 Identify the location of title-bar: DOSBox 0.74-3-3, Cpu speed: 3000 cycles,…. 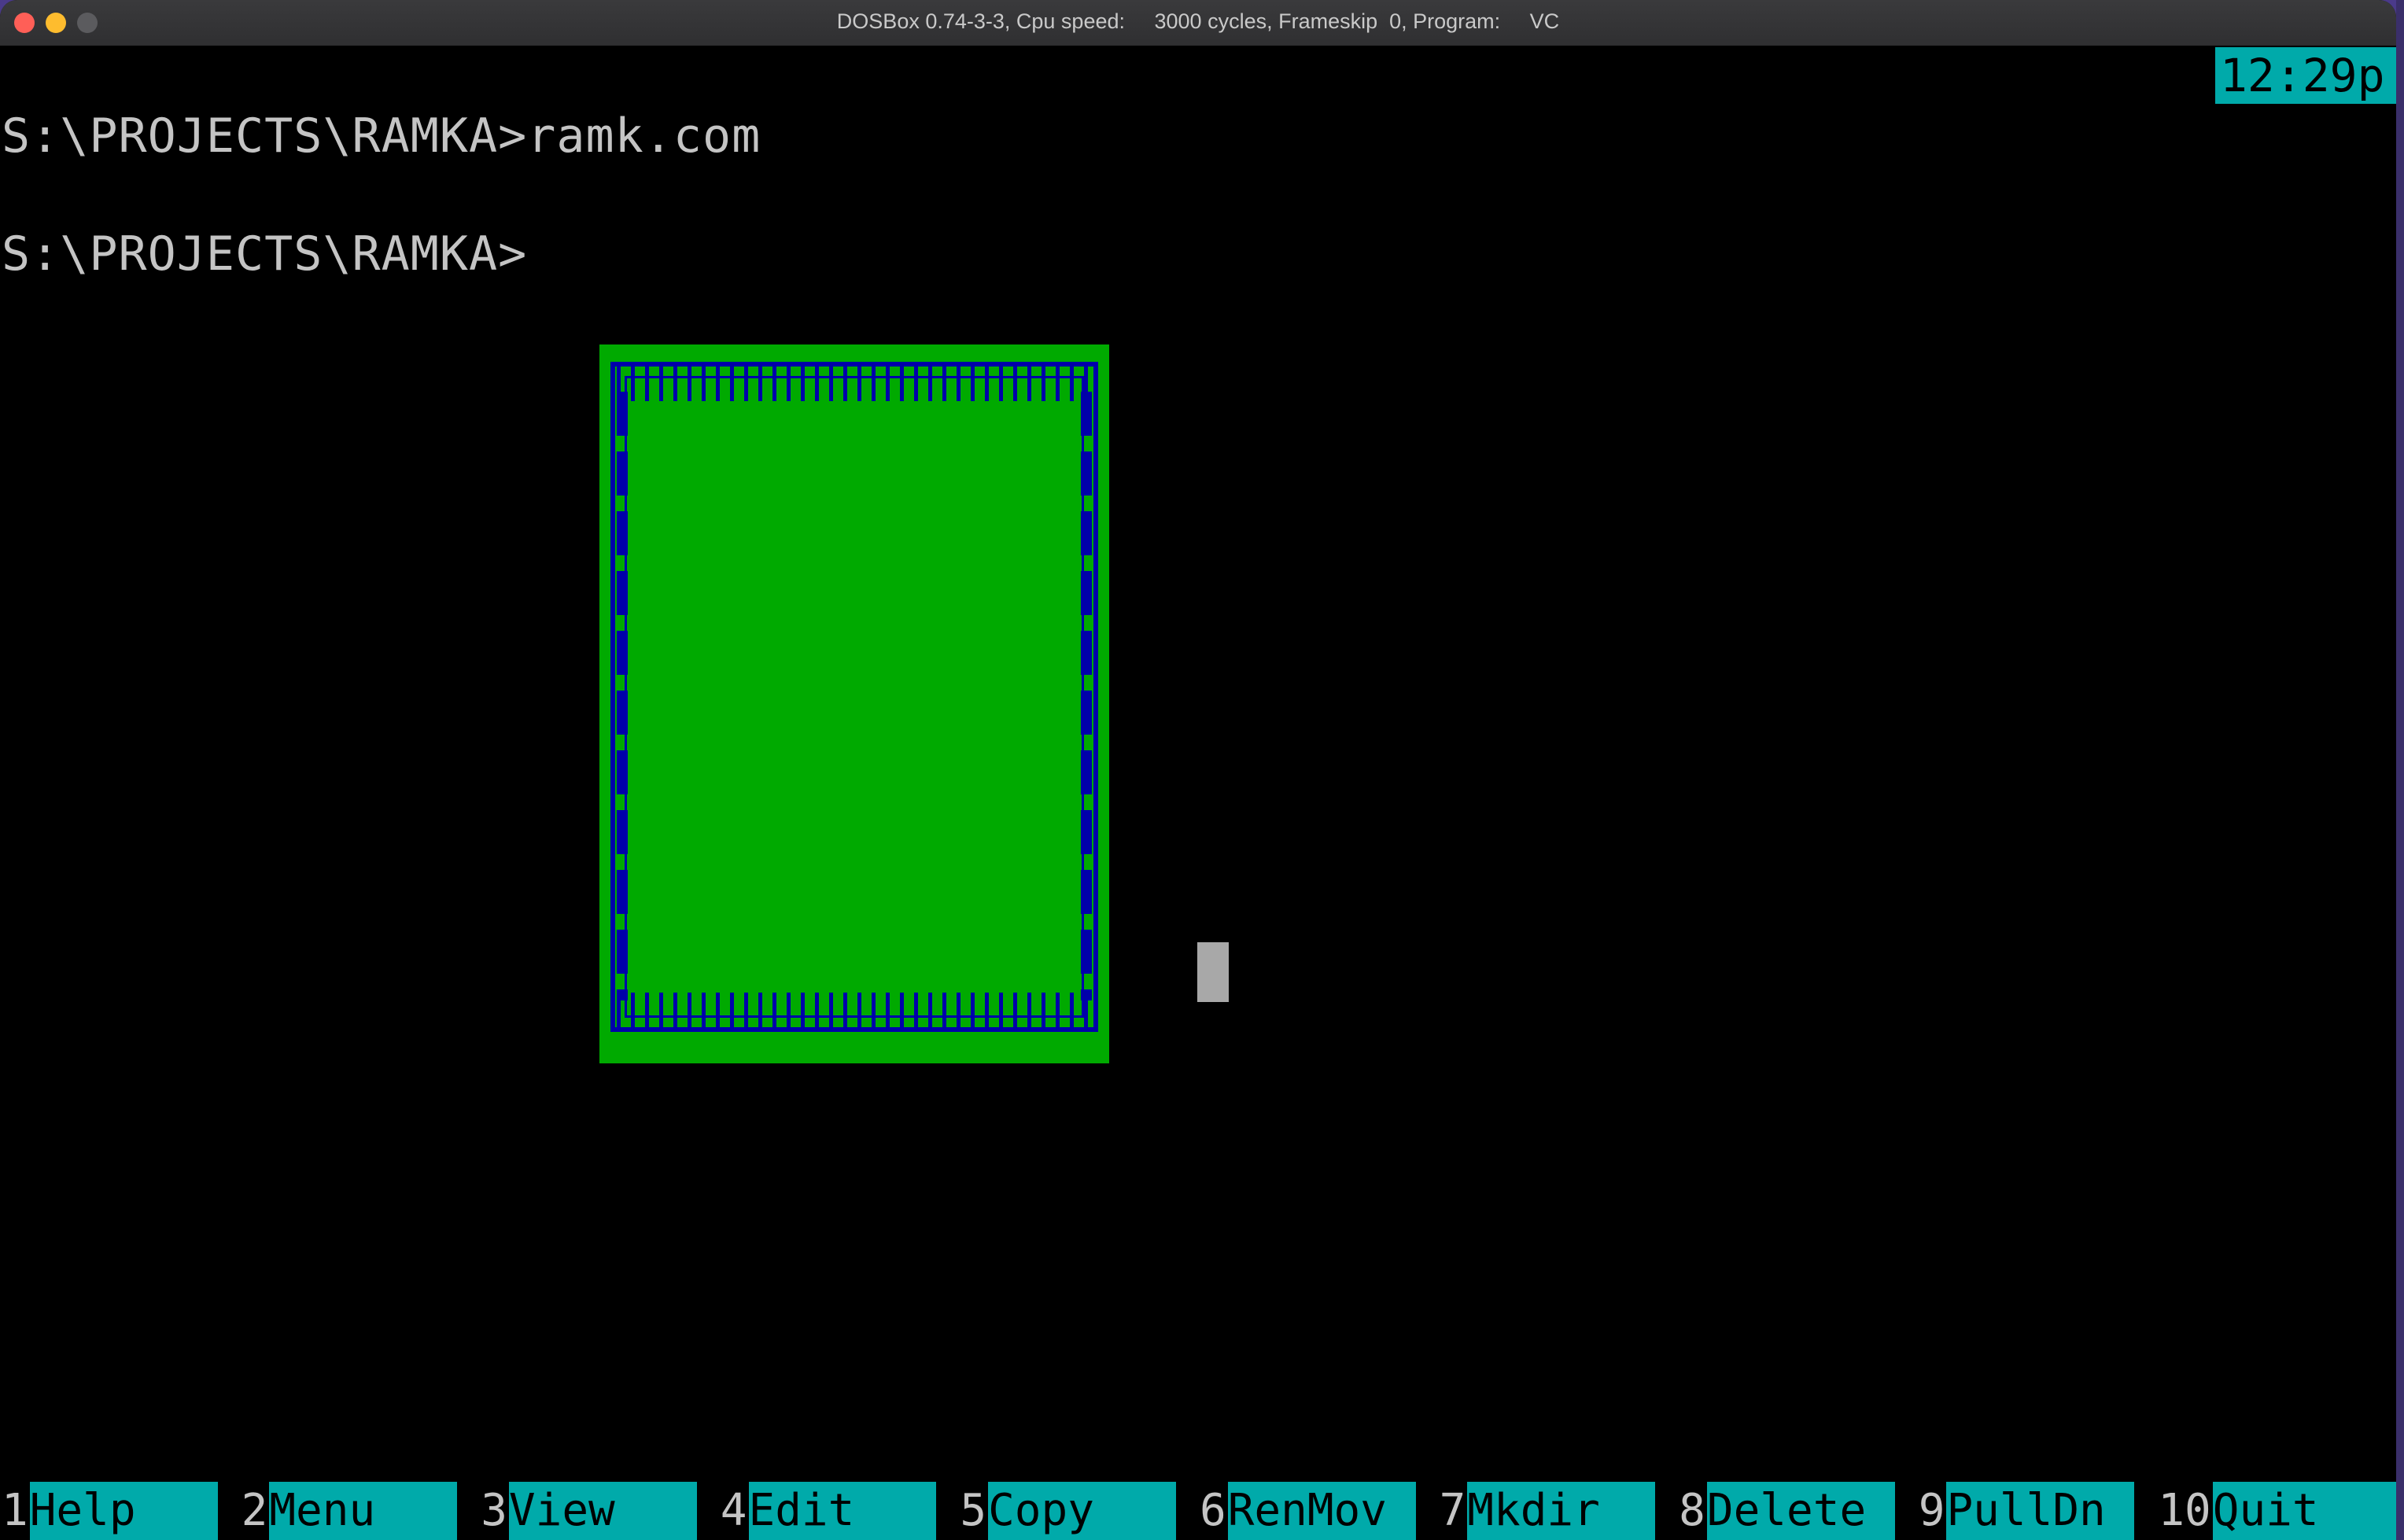
(1198, 23).